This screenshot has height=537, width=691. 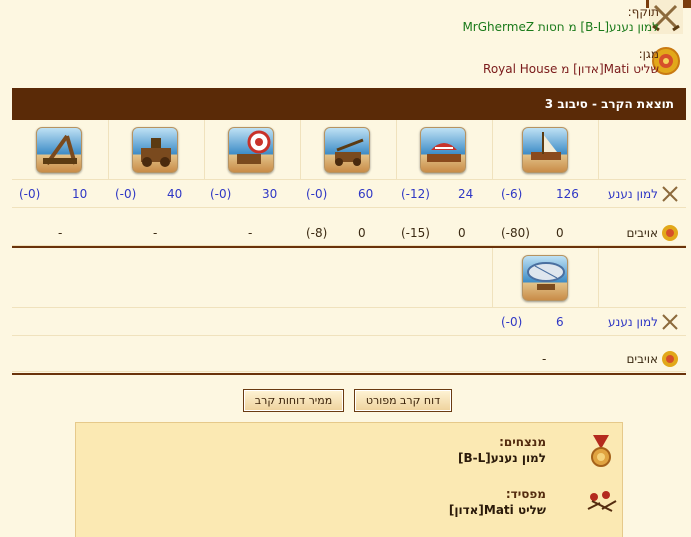 What do you see at coordinates (251, 150) in the screenshot?
I see `unit-archery-target-icon` at bounding box center [251, 150].